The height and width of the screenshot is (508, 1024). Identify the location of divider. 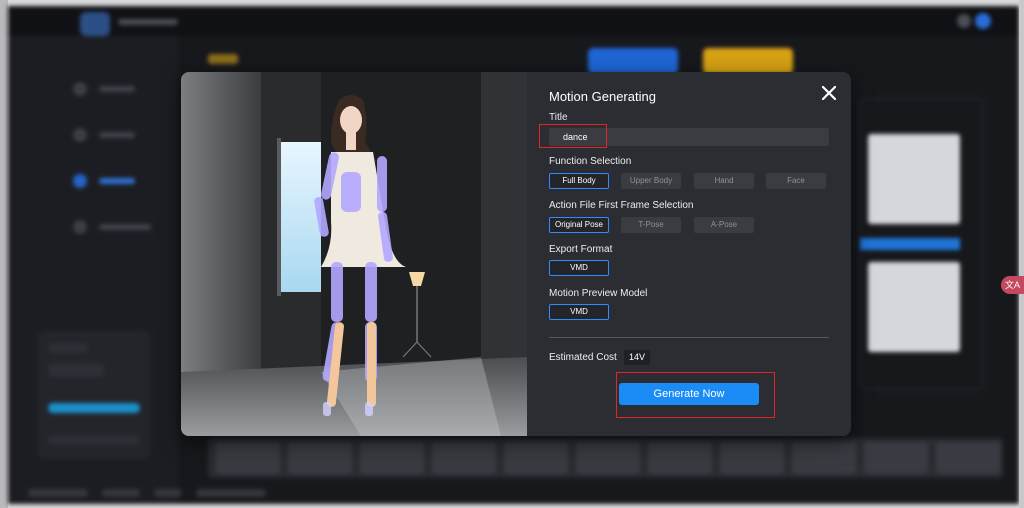
(689, 337).